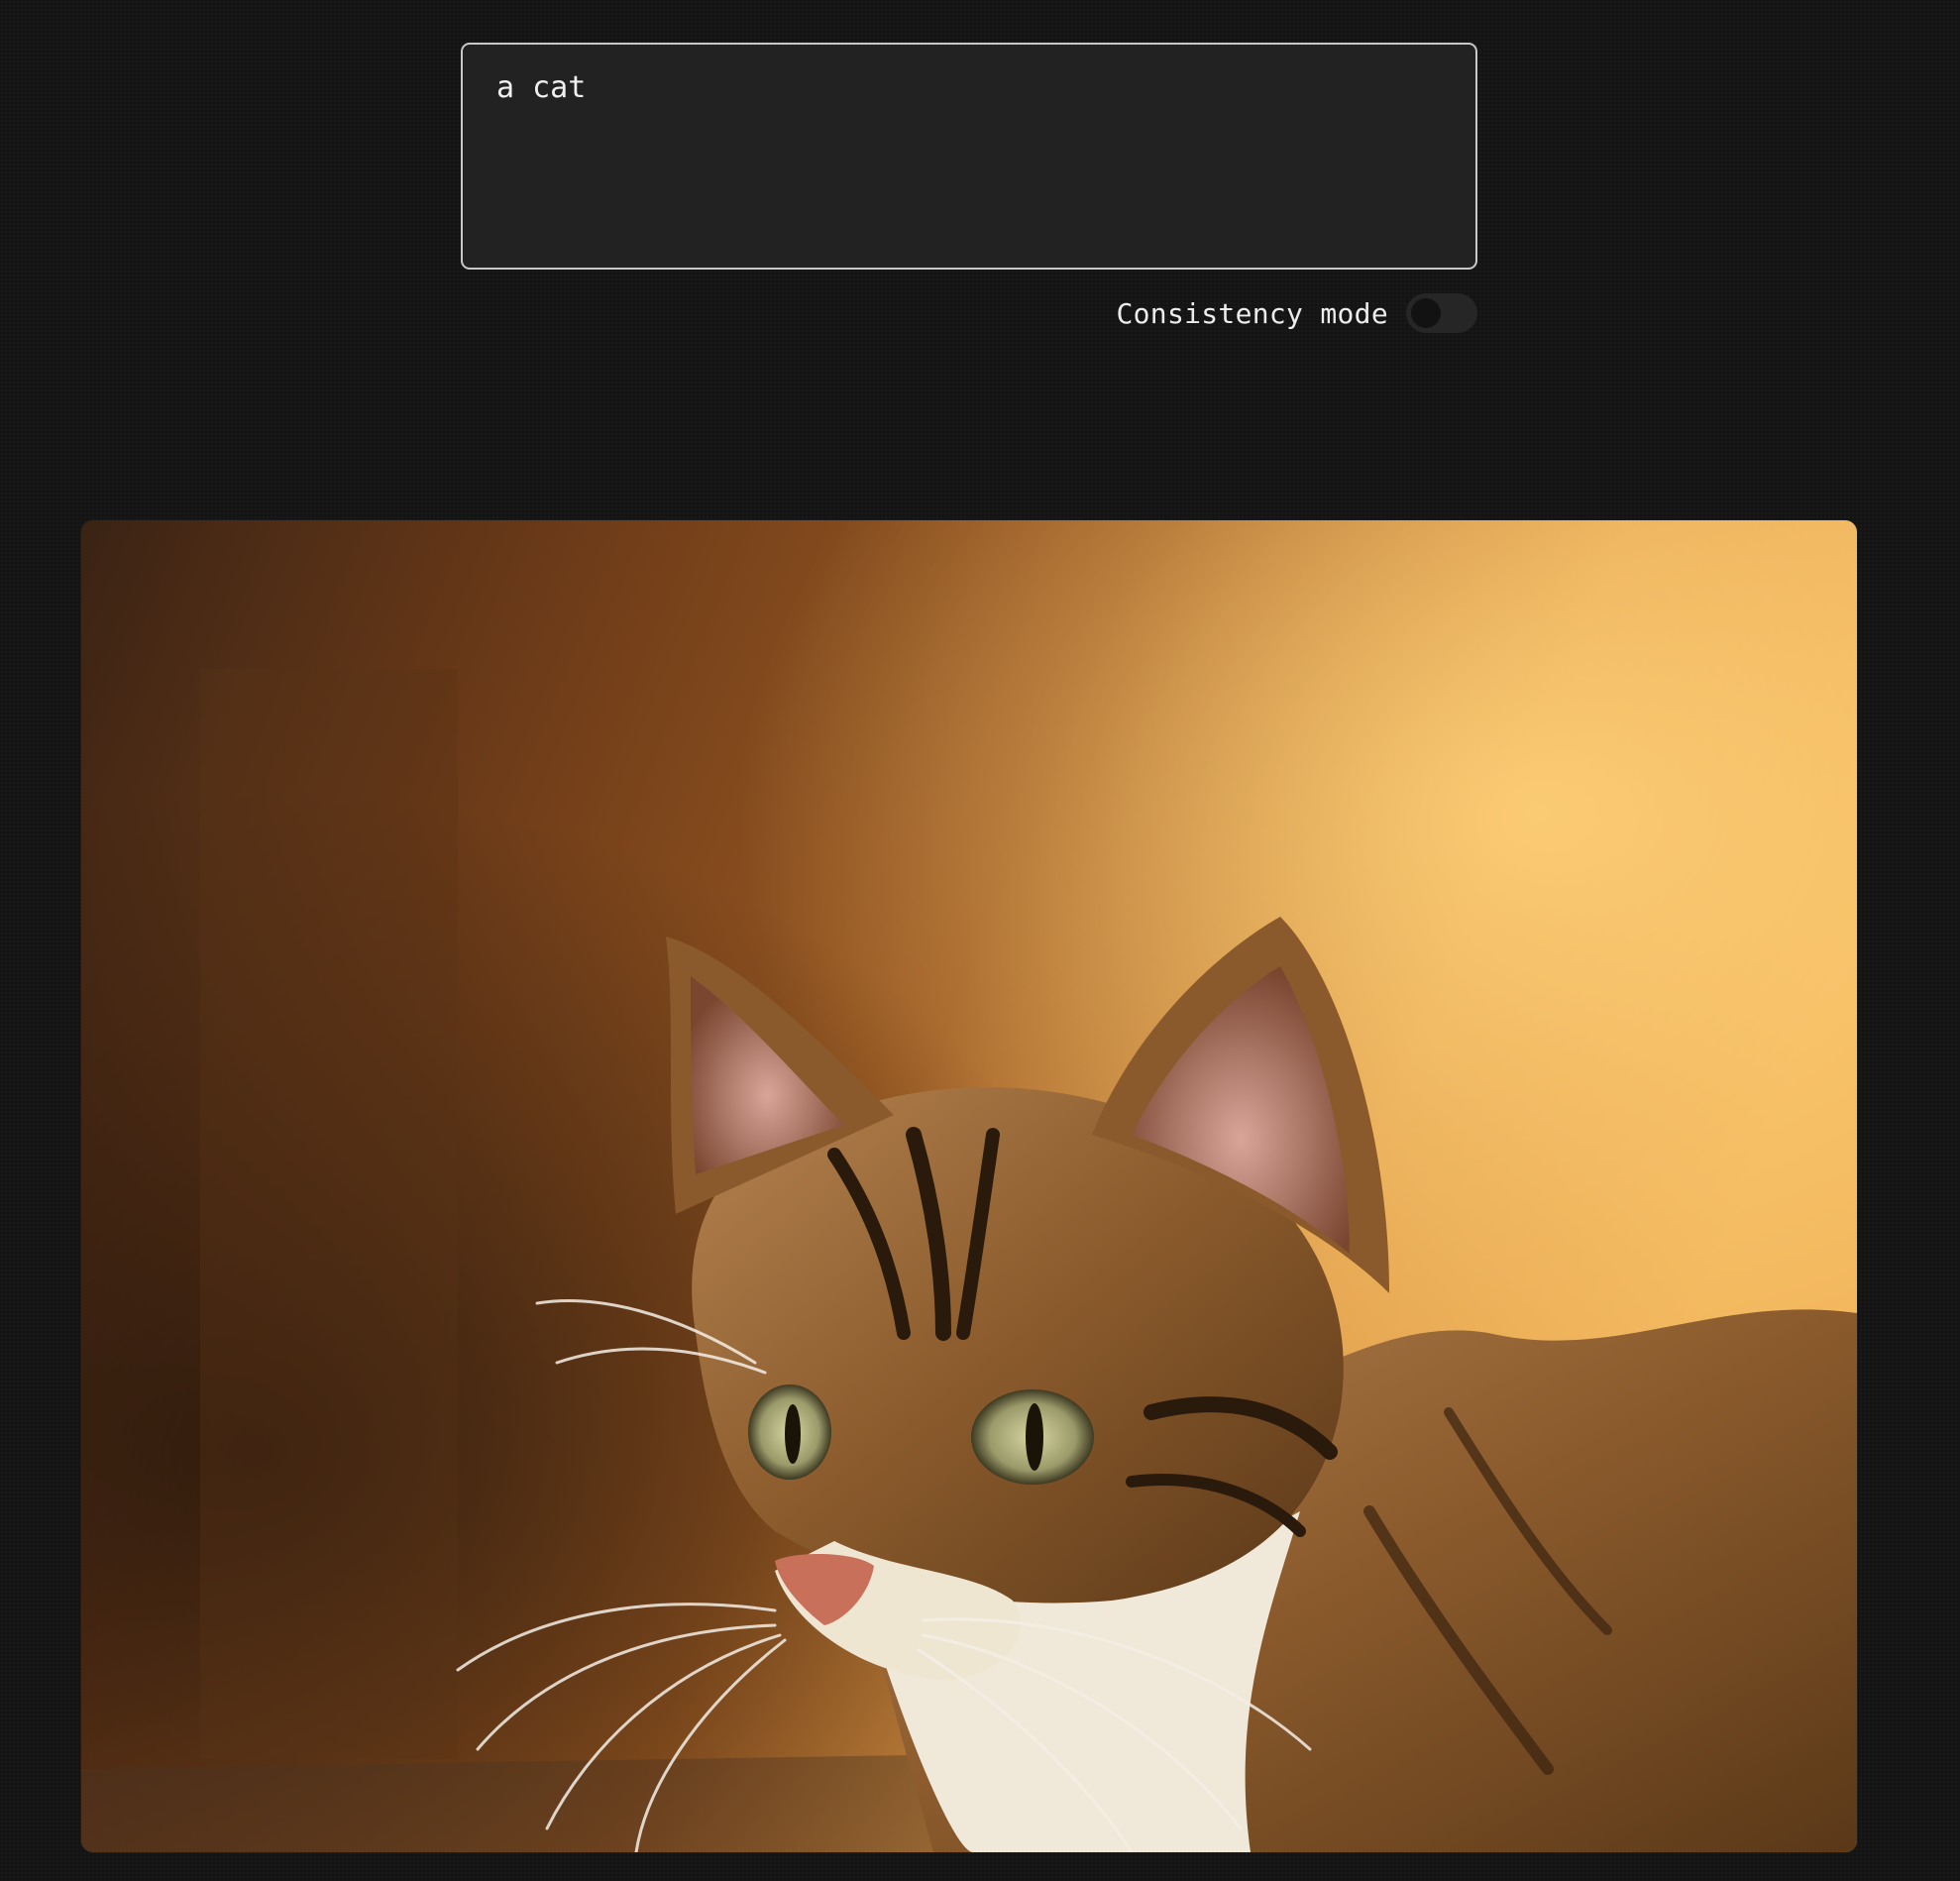 The width and height of the screenshot is (1960, 1881). I want to click on consistency-mode-row: Consistency mode, so click(1296, 313).